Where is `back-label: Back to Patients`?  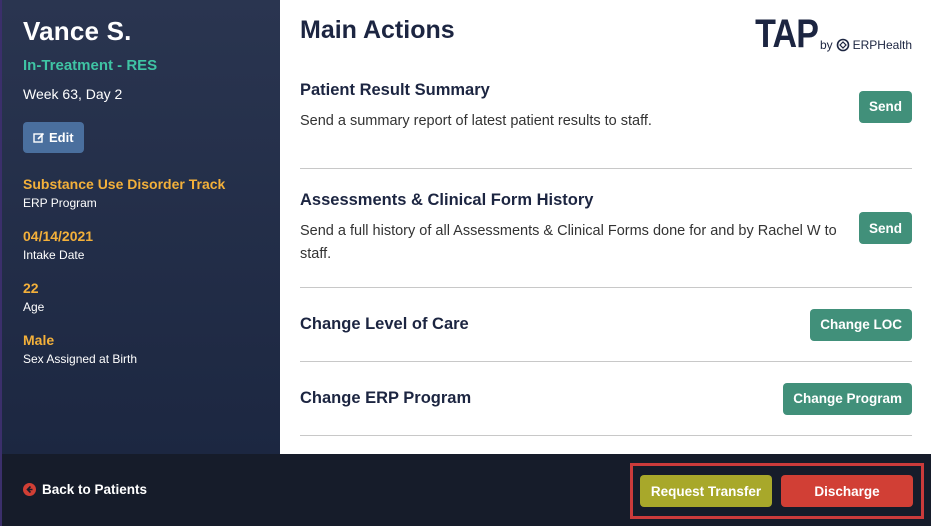 back-label: Back to Patients is located at coordinates (95, 489).